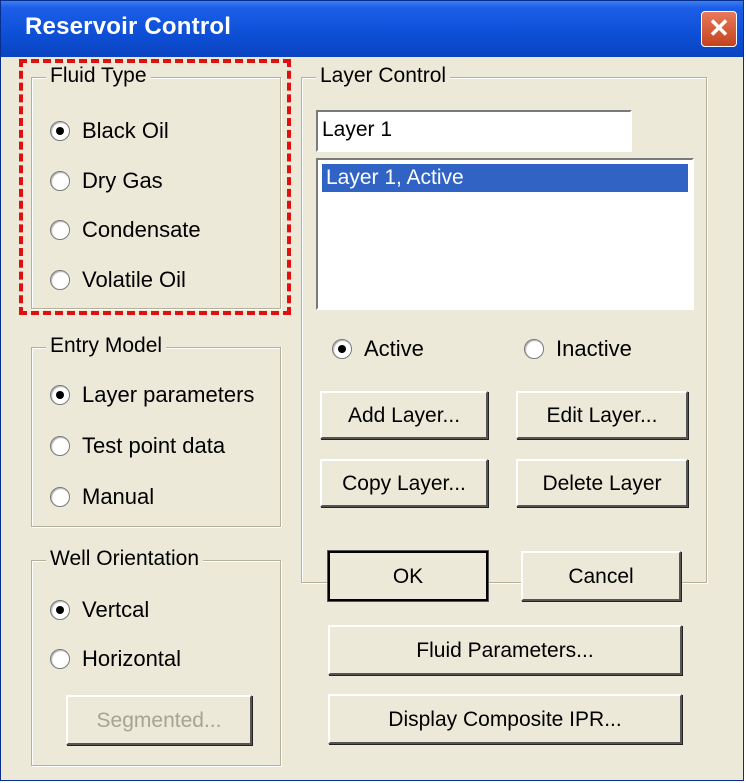 The height and width of the screenshot is (783, 746). I want to click on radio-label: Condensate, so click(141, 229).